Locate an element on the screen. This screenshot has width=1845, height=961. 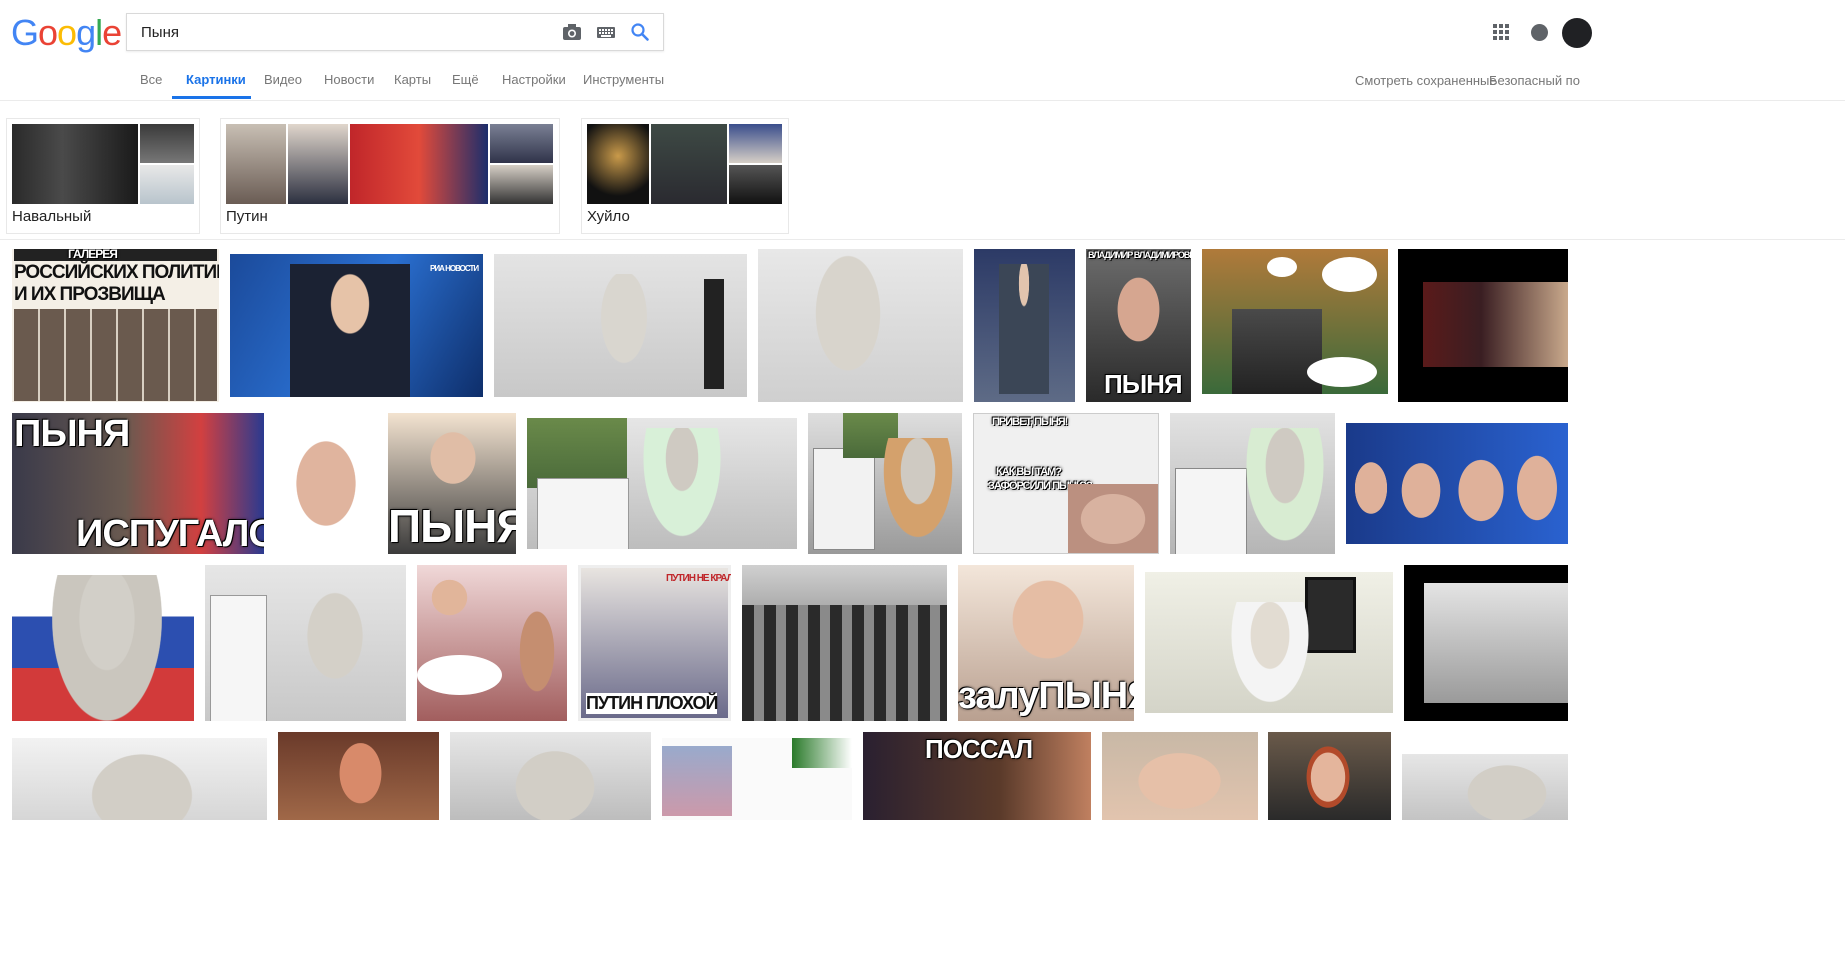
photo-grid is located at coordinates (115, 355).